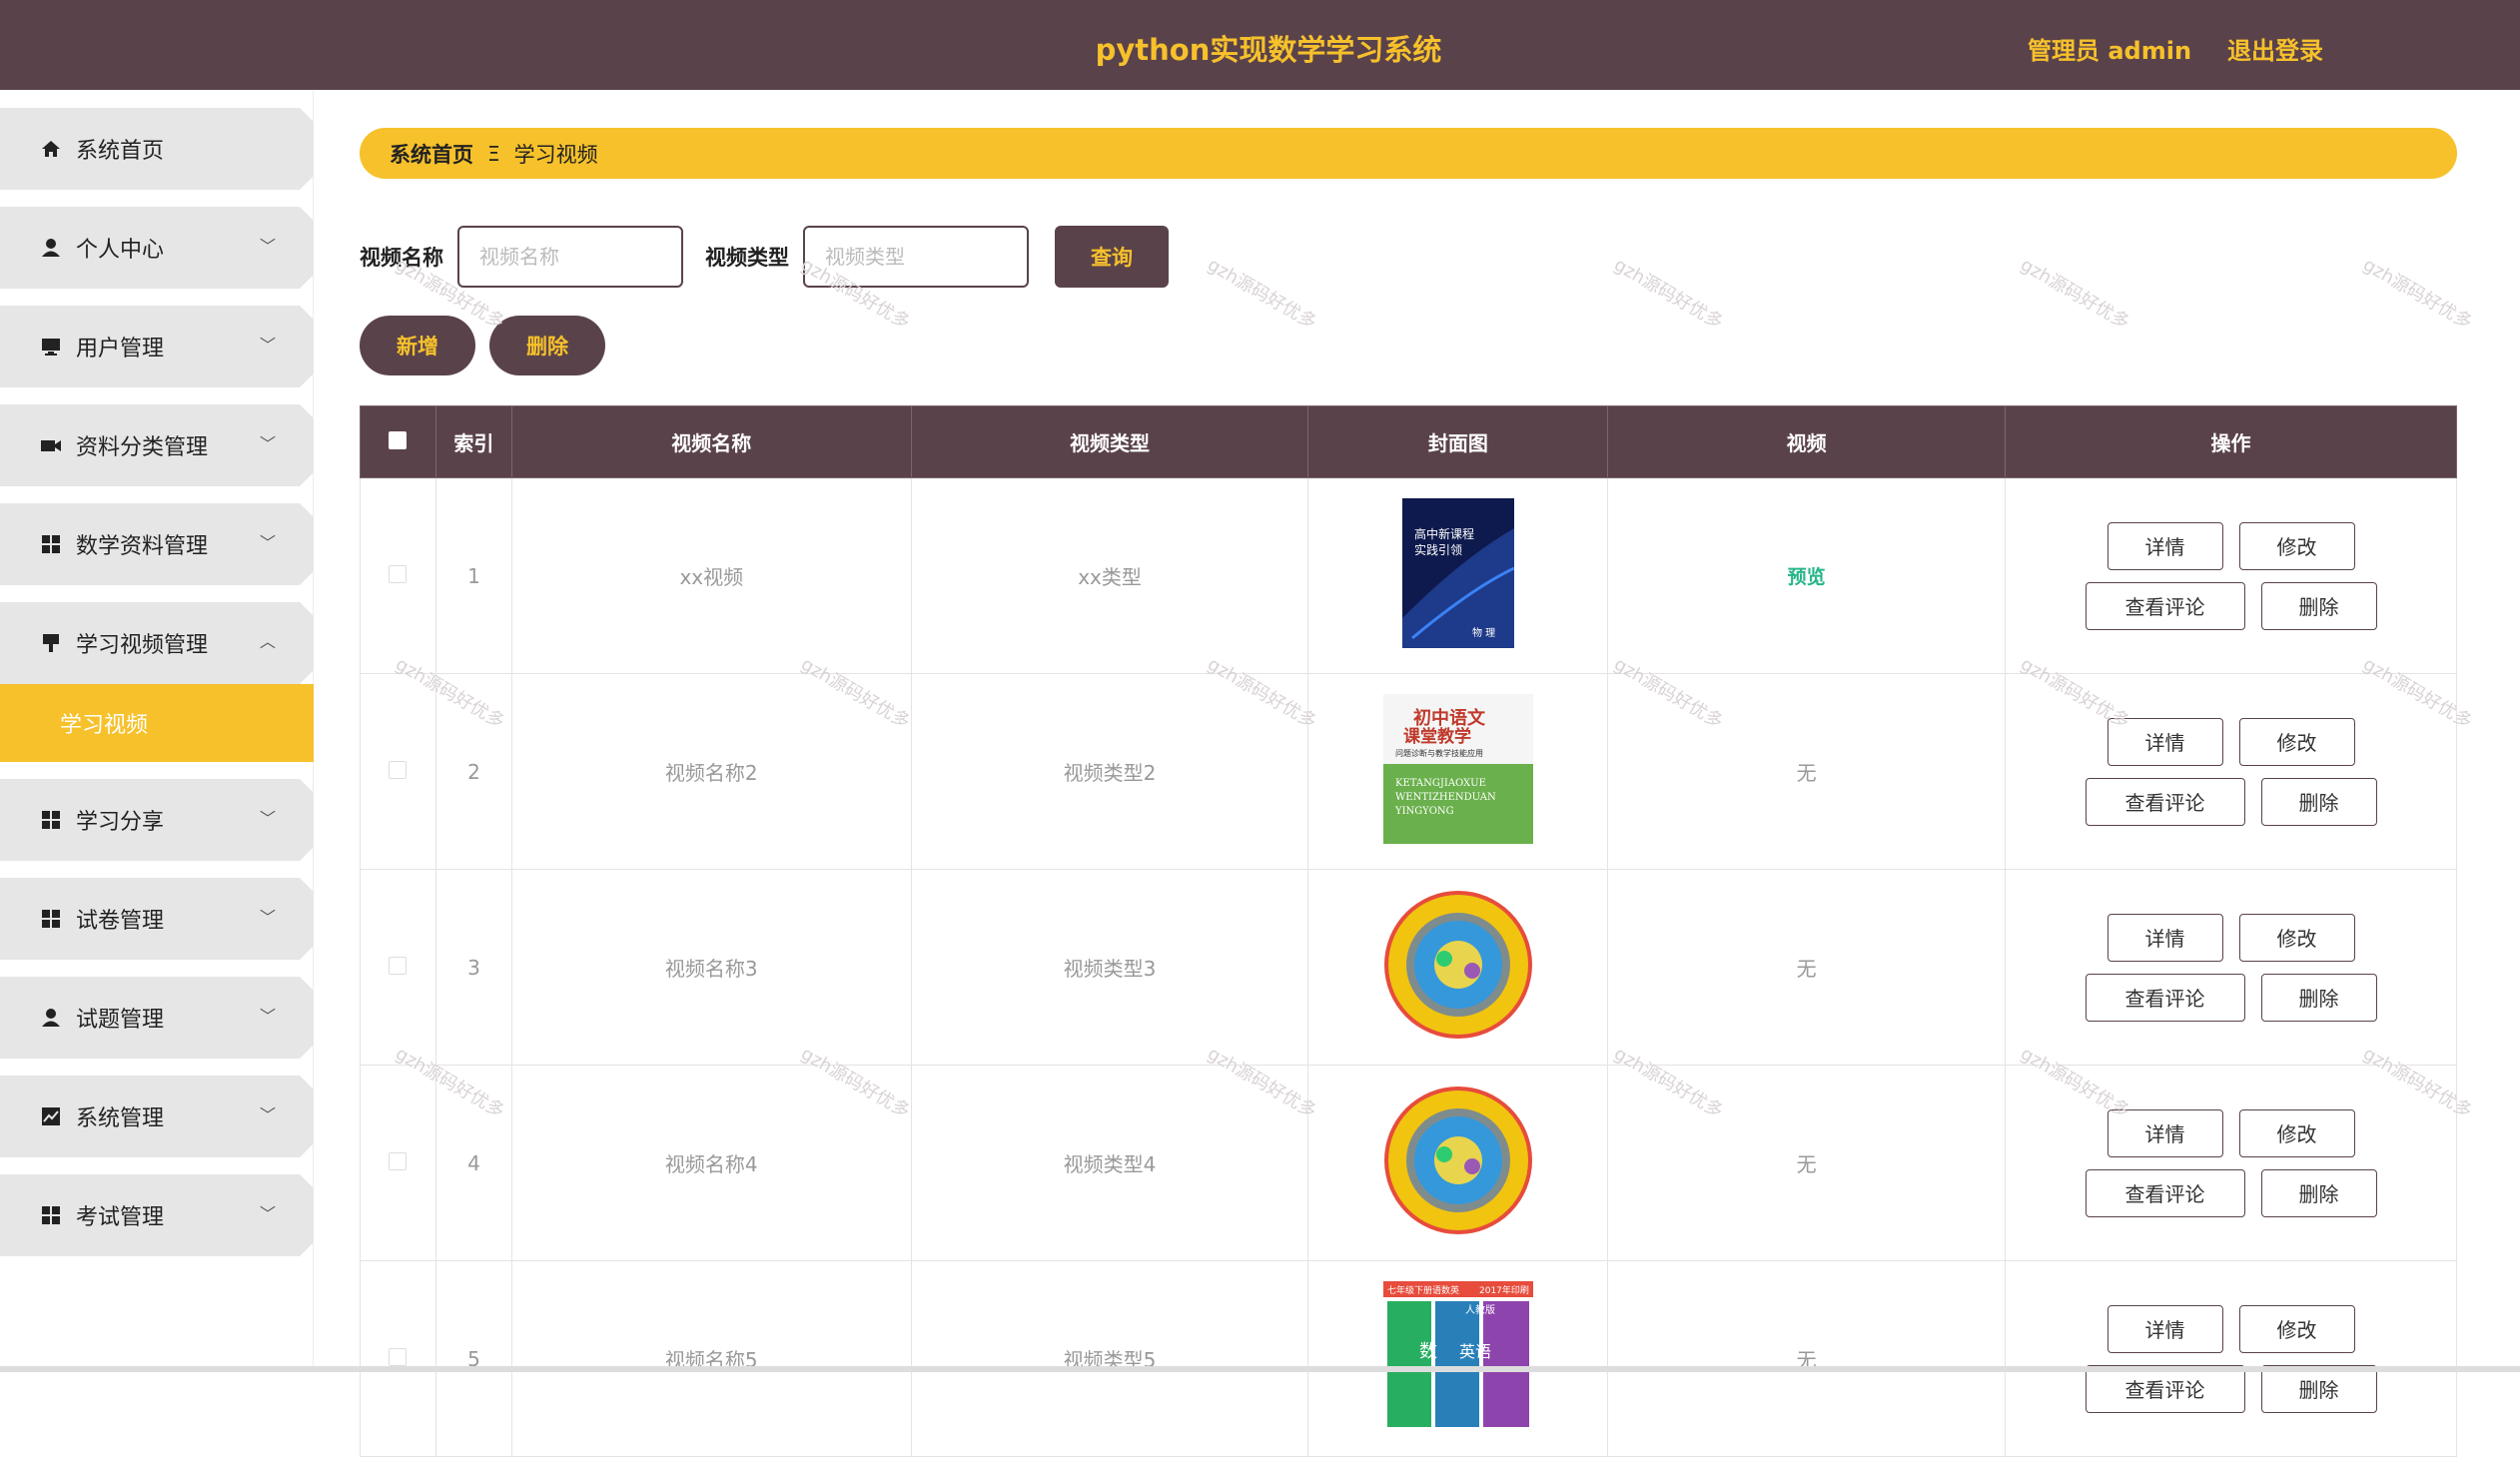 The height and width of the screenshot is (1457, 2520). I want to click on row-video-type: xx类型, so click(1109, 575).